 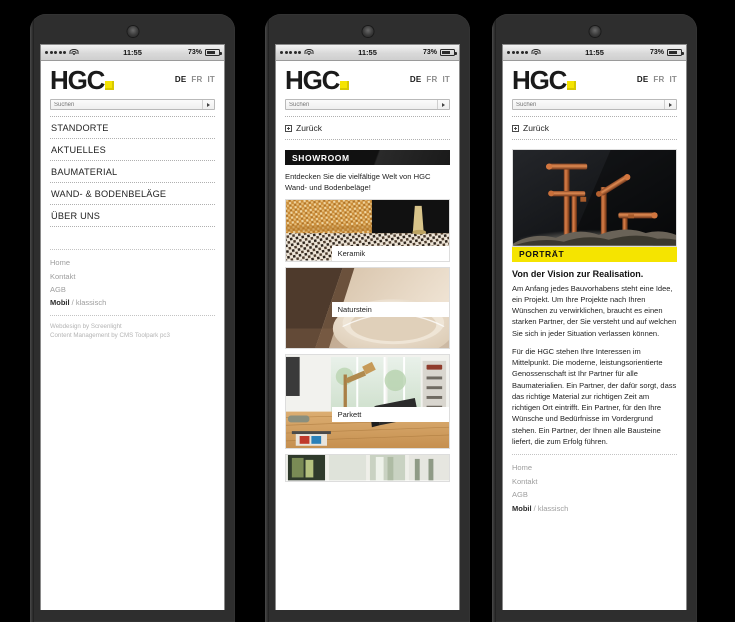 What do you see at coordinates (132, 128) in the screenshot?
I see `nav-item-standorte: STANDORTE` at bounding box center [132, 128].